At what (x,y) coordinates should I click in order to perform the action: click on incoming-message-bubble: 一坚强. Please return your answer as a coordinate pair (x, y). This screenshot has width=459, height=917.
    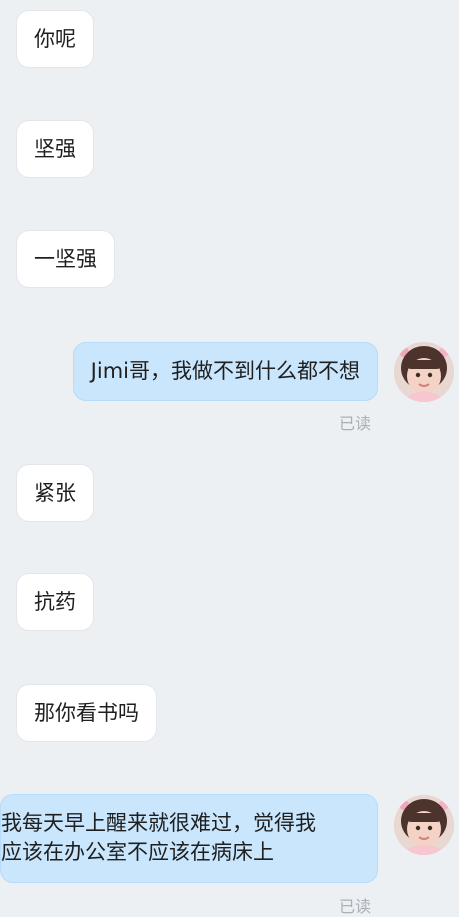
    Looking at the image, I should click on (65, 259).